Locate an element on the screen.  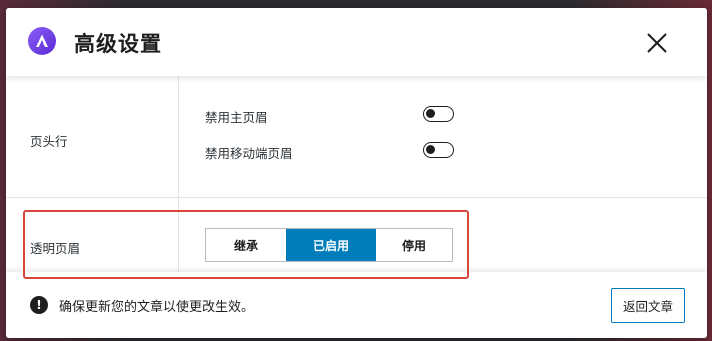
close-icon is located at coordinates (657, 43).